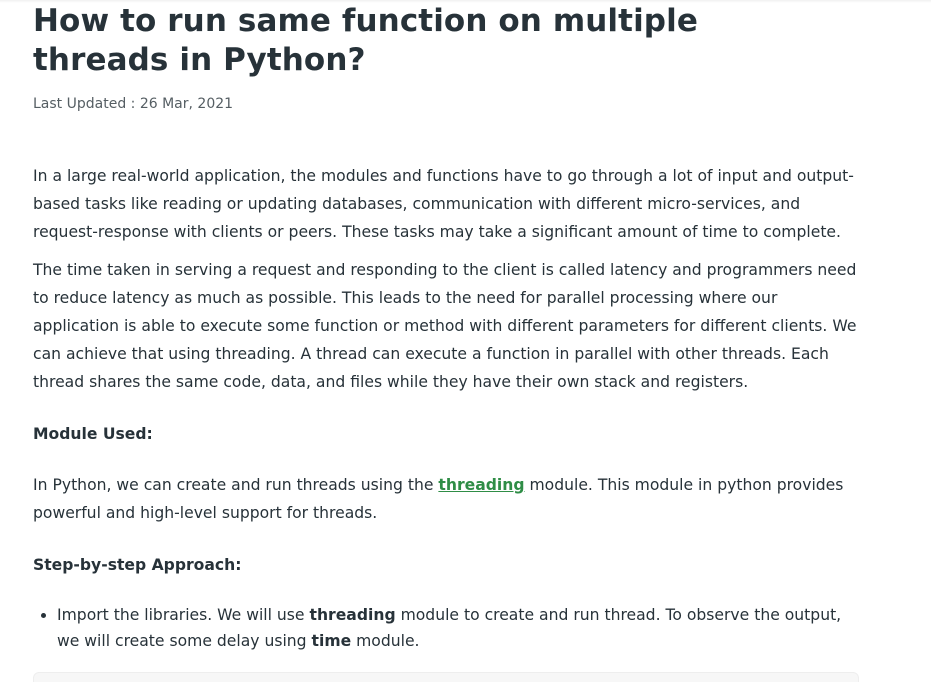 The height and width of the screenshot is (682, 931). I want to click on approach-heading: Step-by-step Approach:, so click(137, 565).